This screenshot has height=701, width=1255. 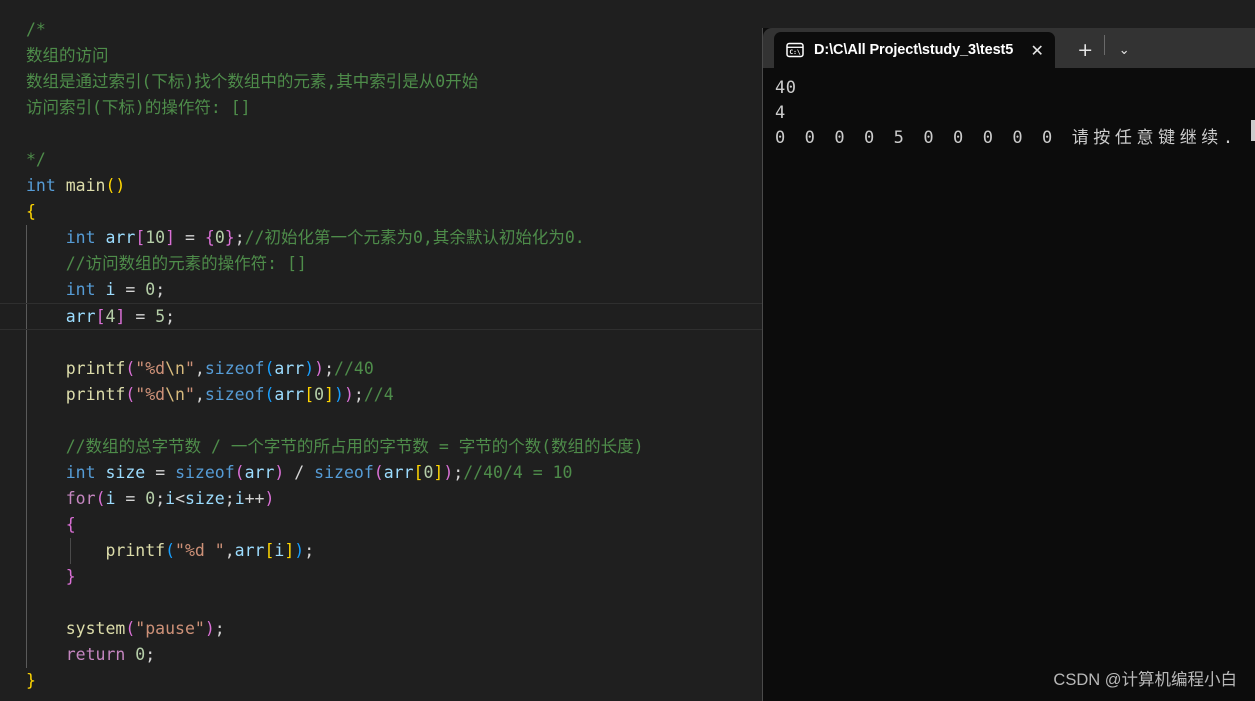 I want to click on code-token-comment: //40, so click(x=354, y=368).